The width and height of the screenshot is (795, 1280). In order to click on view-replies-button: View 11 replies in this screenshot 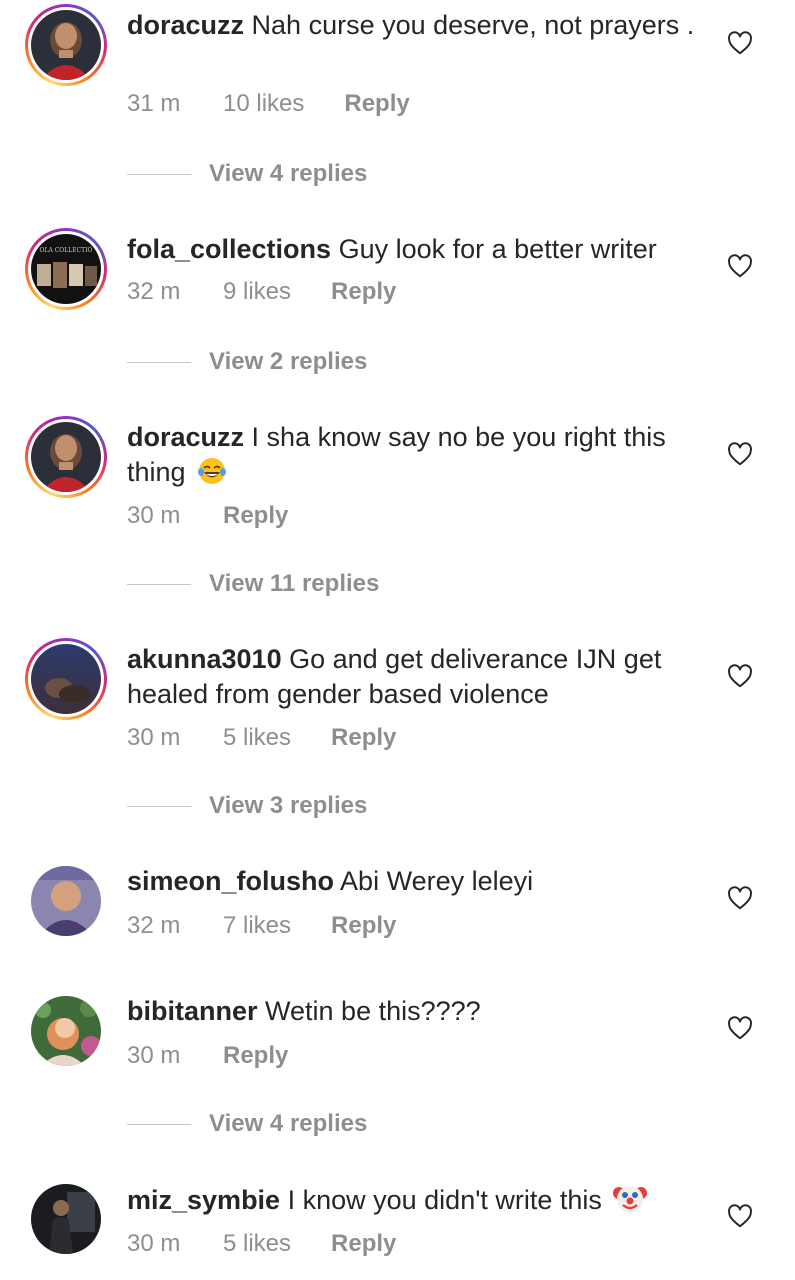, I will do `click(253, 584)`.